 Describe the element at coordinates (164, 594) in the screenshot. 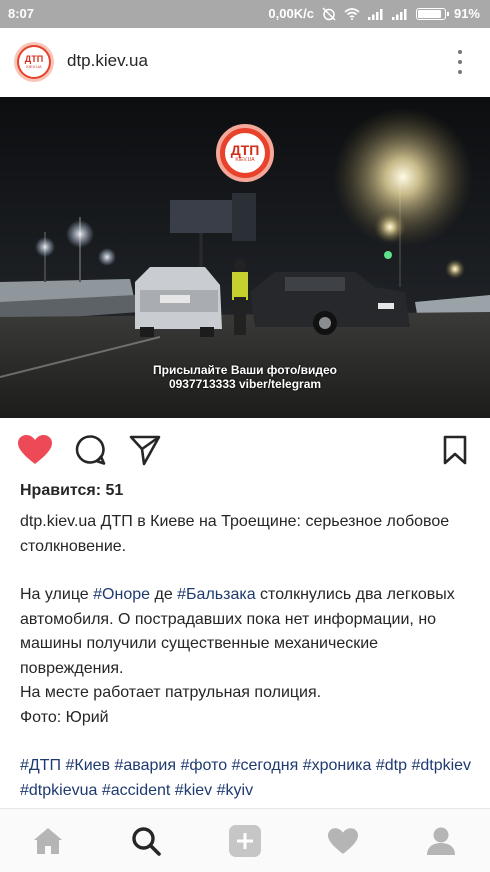

I see `caption-text: де` at that location.